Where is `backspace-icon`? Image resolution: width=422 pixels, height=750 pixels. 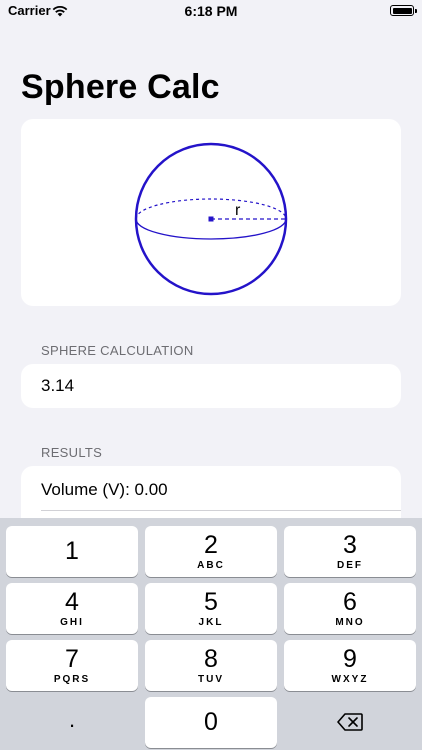 backspace-icon is located at coordinates (350, 722).